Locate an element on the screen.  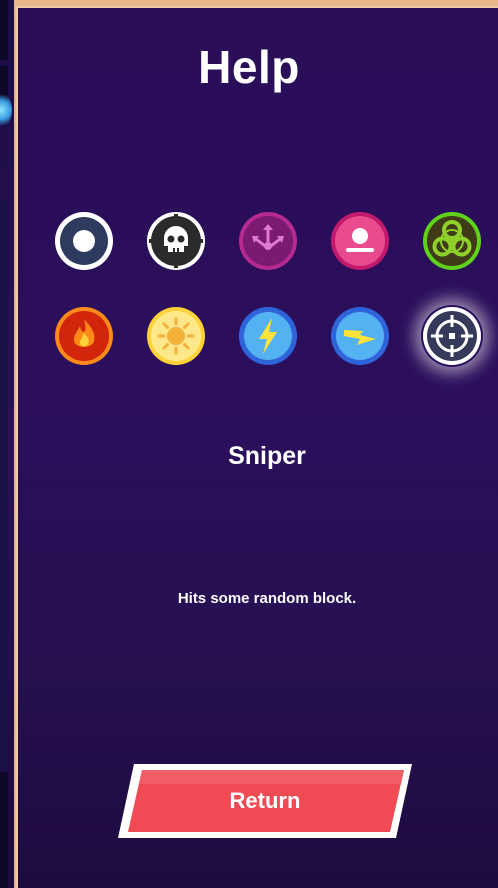
powerup-lightning-horizontal is located at coordinates (360, 336).